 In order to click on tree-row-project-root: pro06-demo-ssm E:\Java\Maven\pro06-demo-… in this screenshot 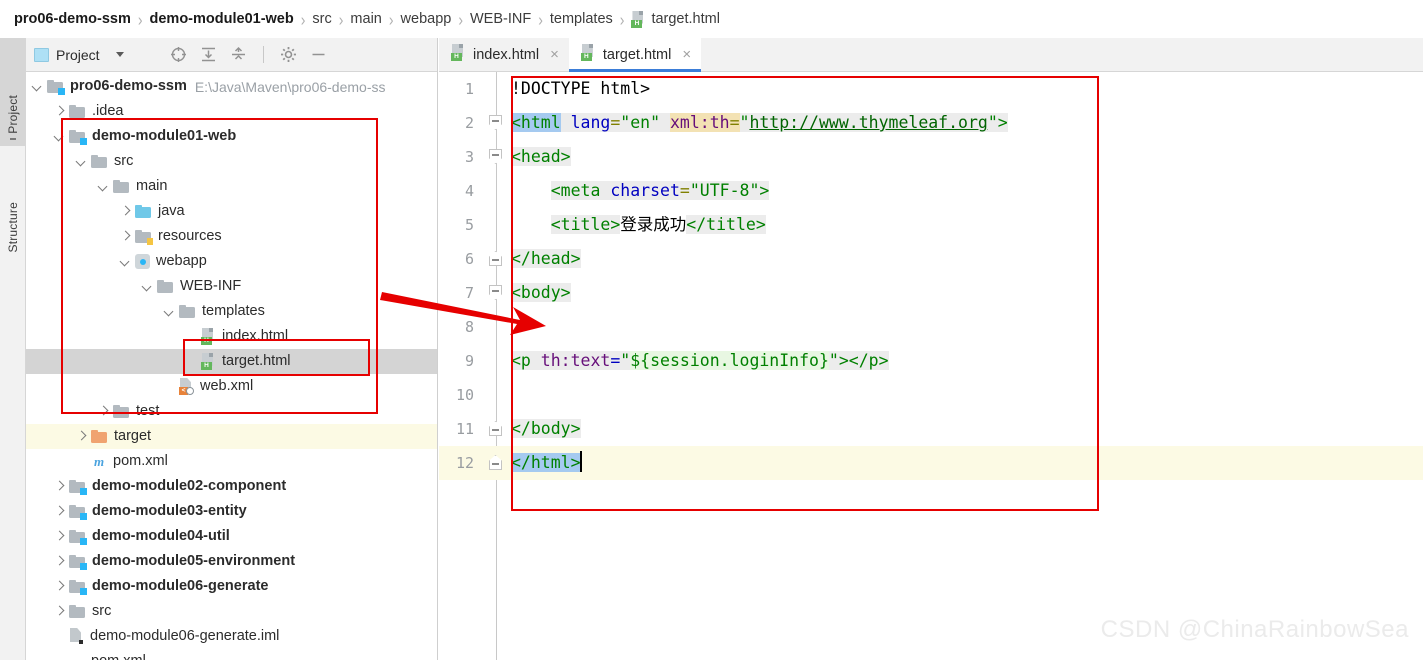, I will do `click(231, 86)`.